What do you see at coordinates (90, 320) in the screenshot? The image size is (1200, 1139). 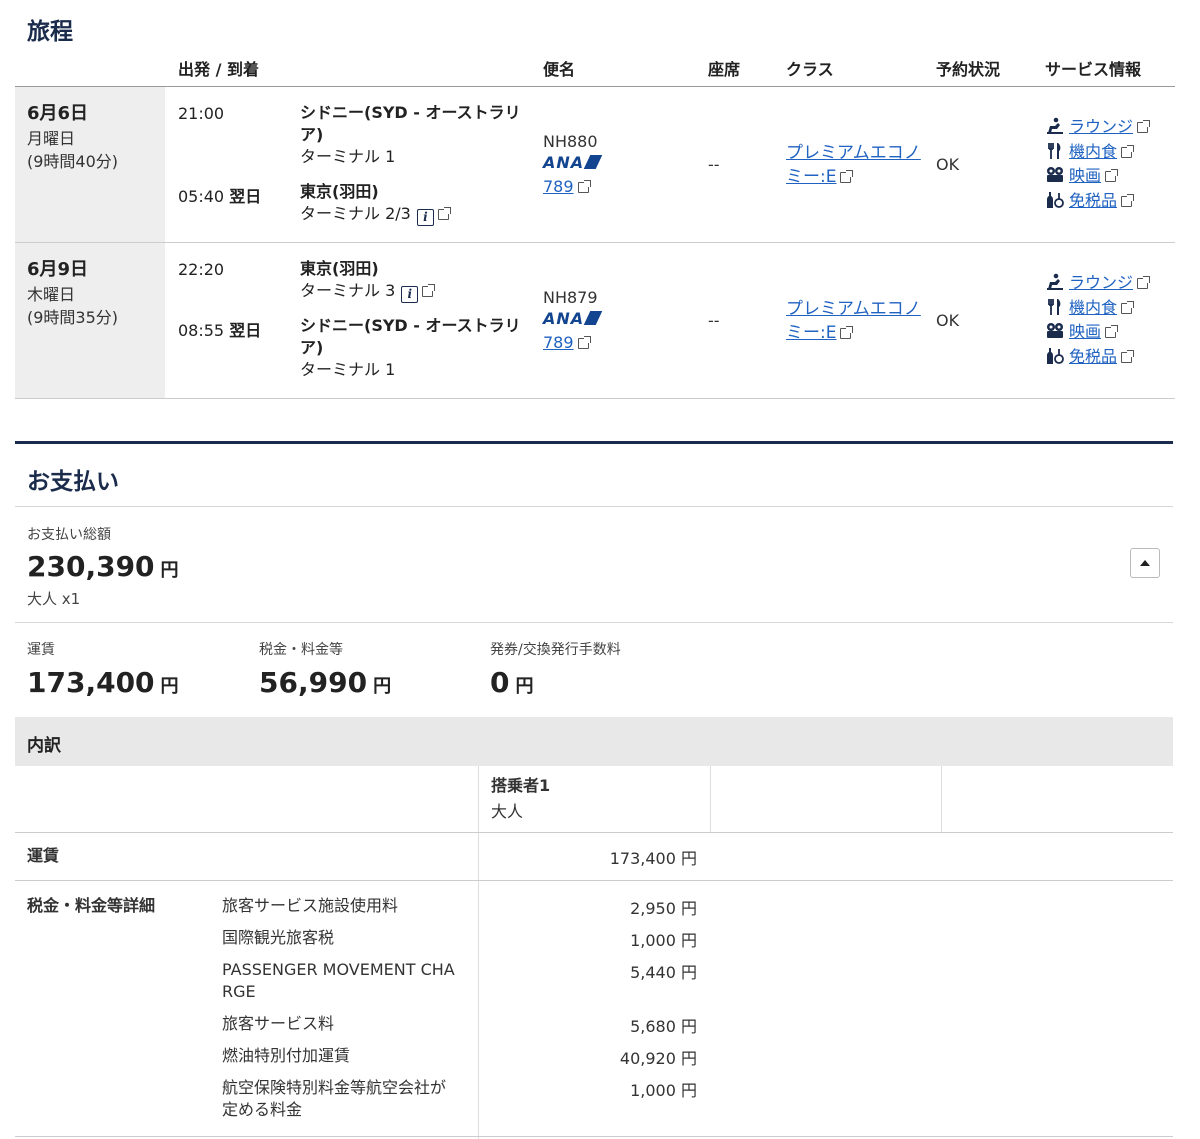 I see `date-cell: 6月9日 木曜日 (9時間35分)` at bounding box center [90, 320].